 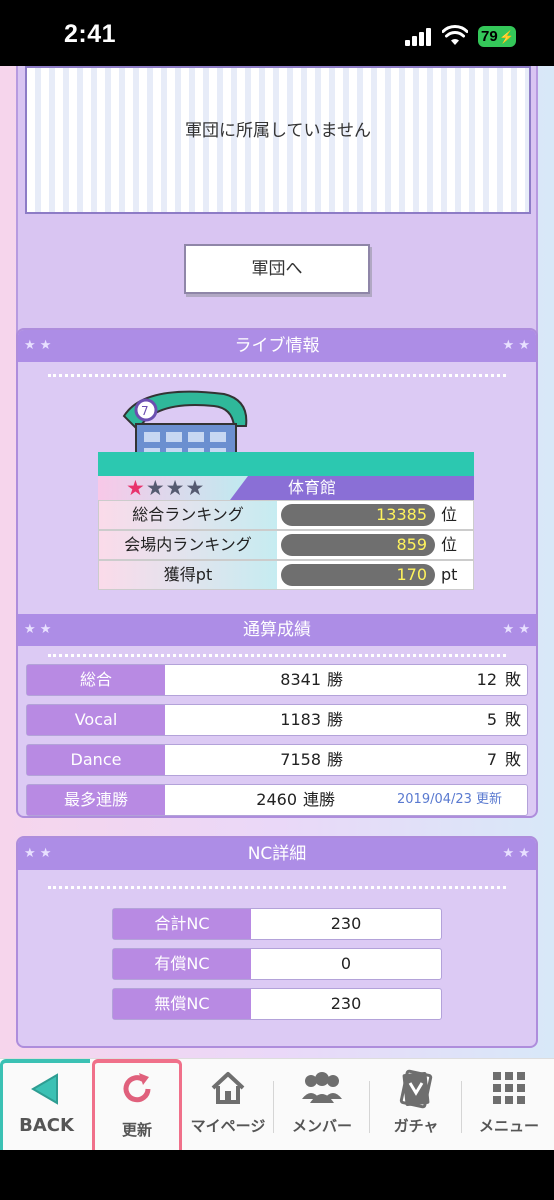 What do you see at coordinates (277, 720) in the screenshot?
I see `record-row: Vocal 1183 勝 5 敗` at bounding box center [277, 720].